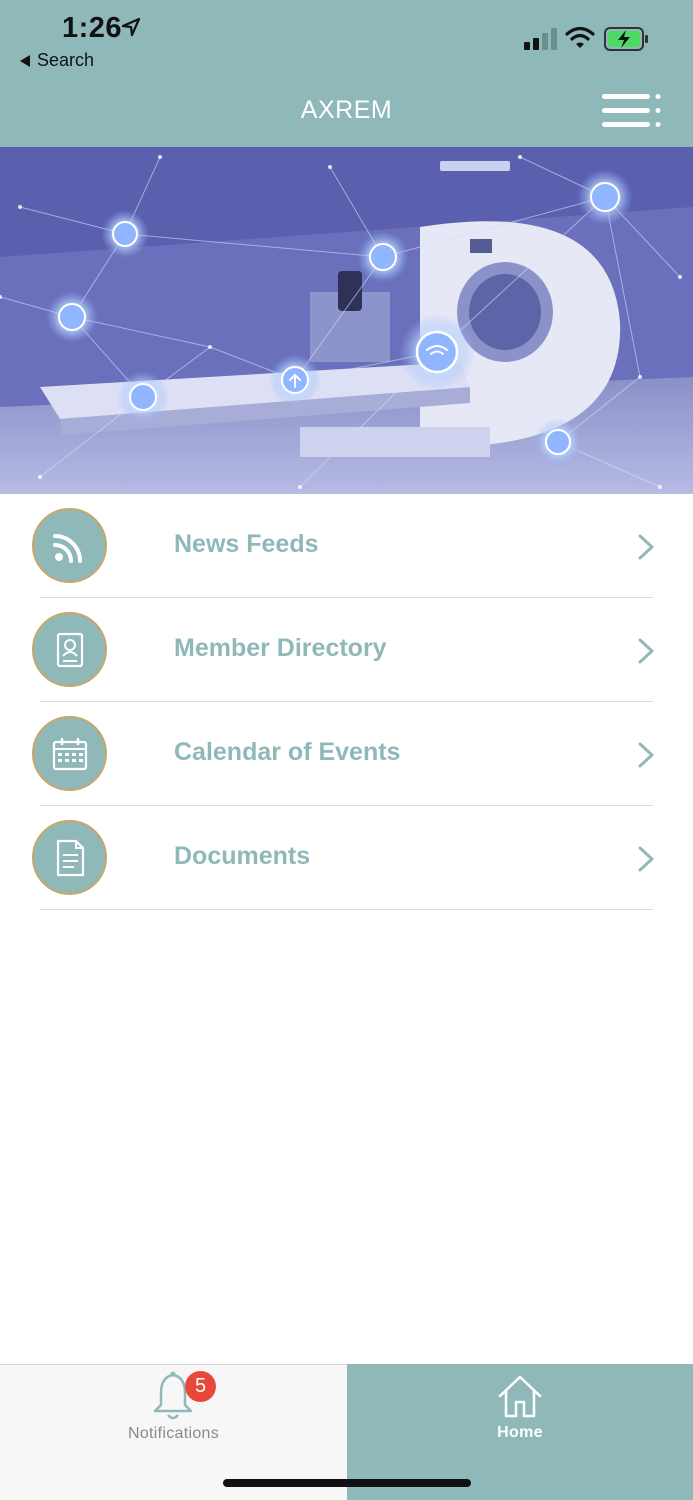  What do you see at coordinates (346, 546) in the screenshot?
I see `menu-item-news-feeds: News Feeds` at bounding box center [346, 546].